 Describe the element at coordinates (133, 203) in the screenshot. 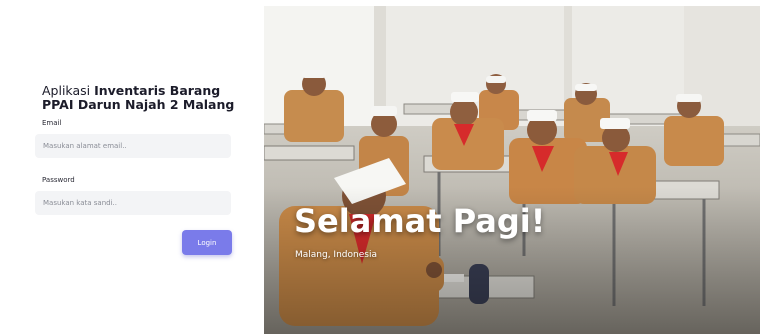

I see `password-input` at that location.